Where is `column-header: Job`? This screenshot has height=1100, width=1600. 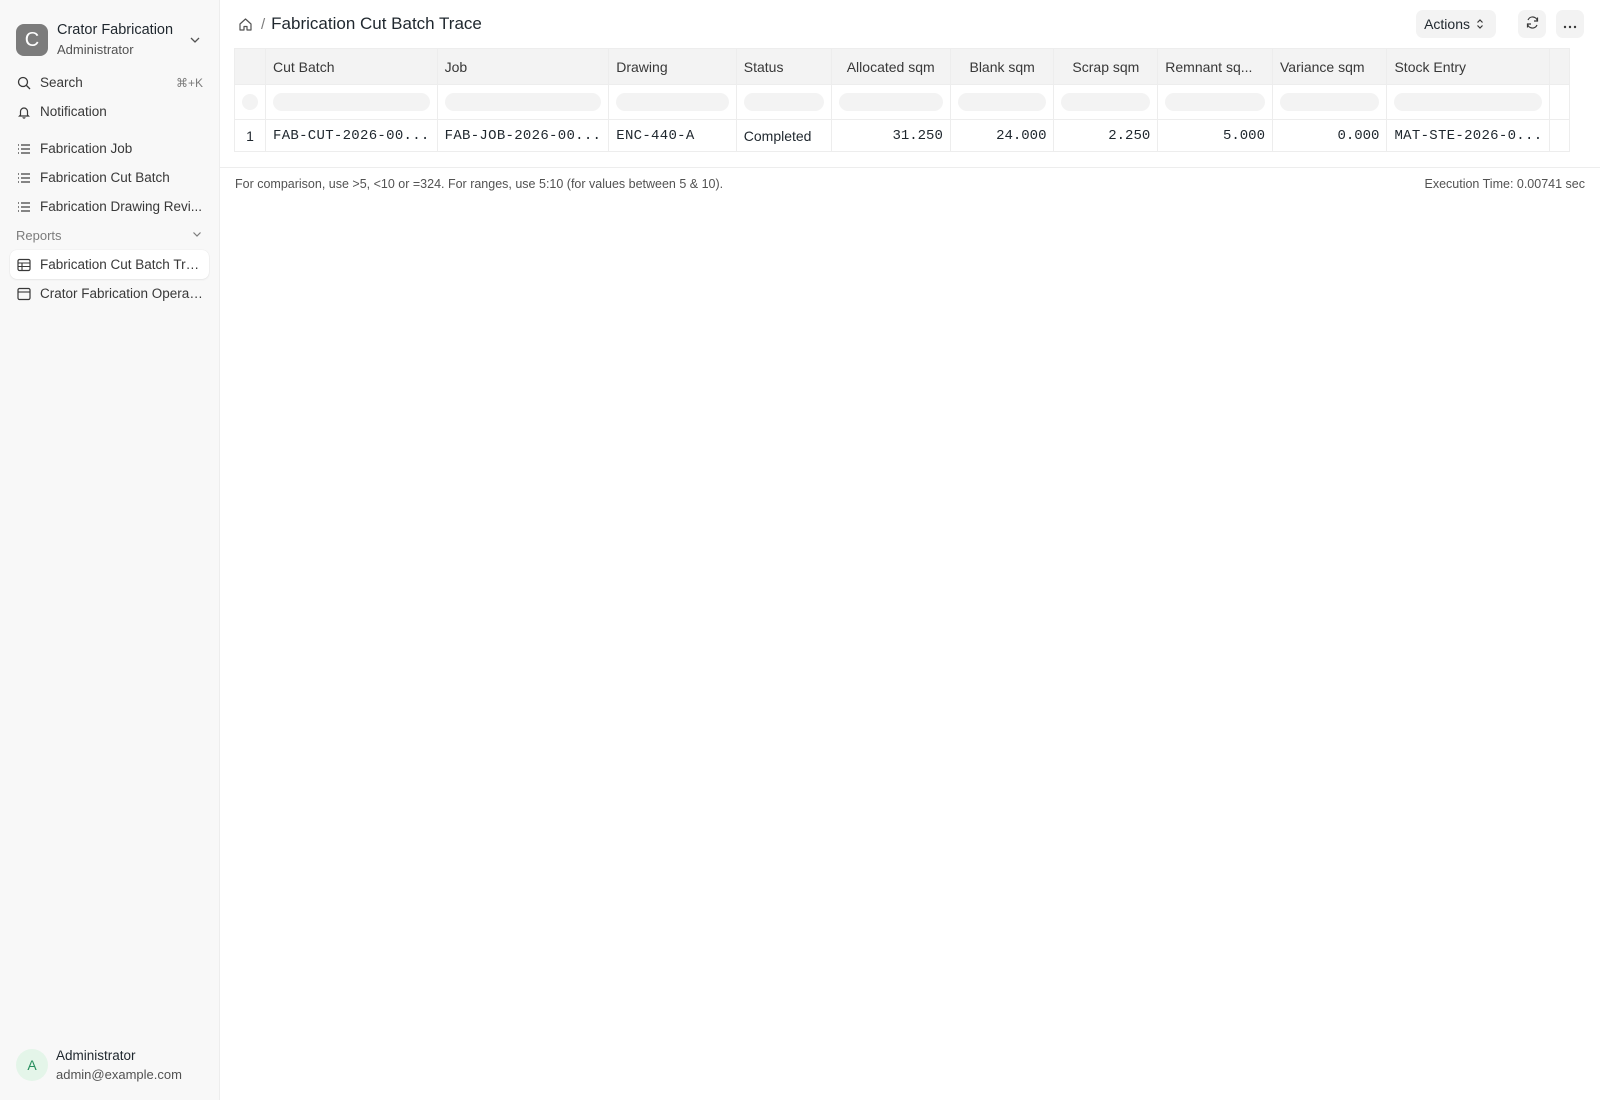 column-header: Job is located at coordinates (523, 66).